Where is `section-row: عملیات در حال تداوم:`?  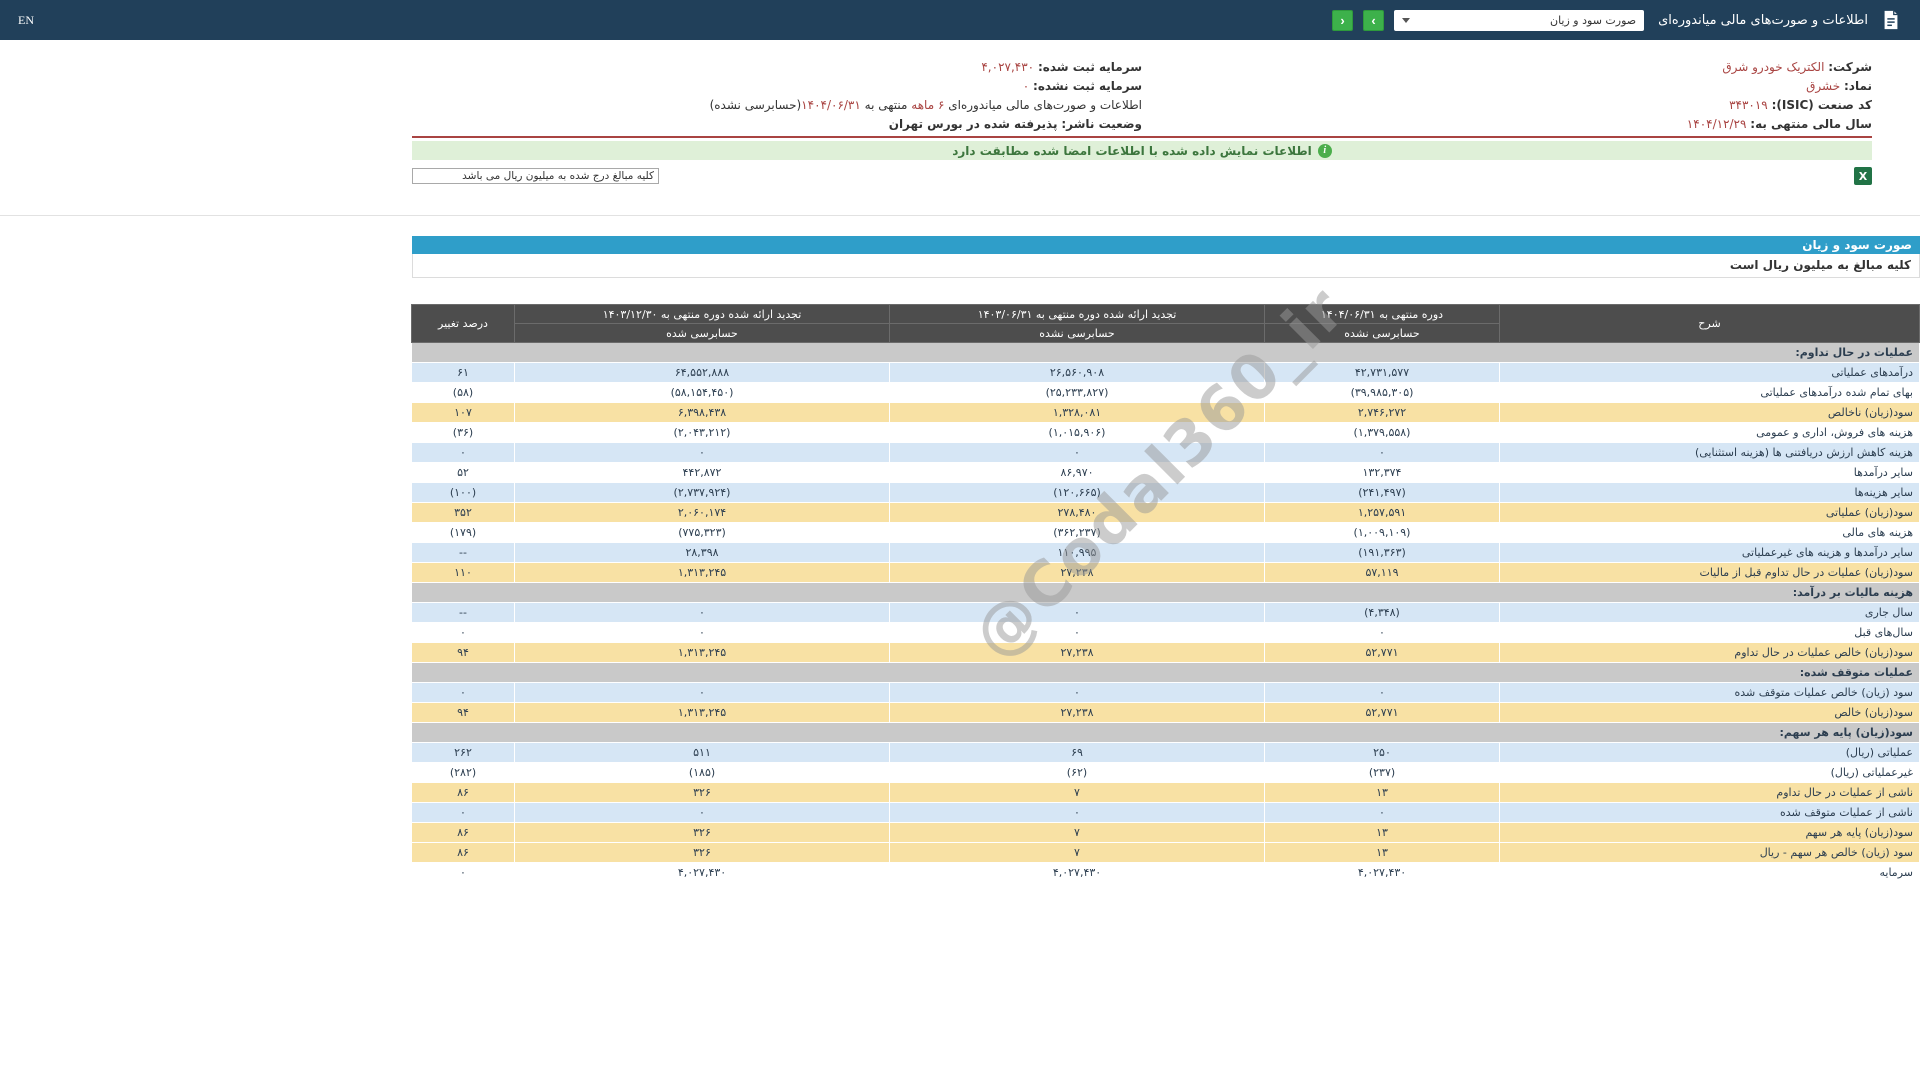 section-row: عملیات در حال تداوم: is located at coordinates (1165, 352).